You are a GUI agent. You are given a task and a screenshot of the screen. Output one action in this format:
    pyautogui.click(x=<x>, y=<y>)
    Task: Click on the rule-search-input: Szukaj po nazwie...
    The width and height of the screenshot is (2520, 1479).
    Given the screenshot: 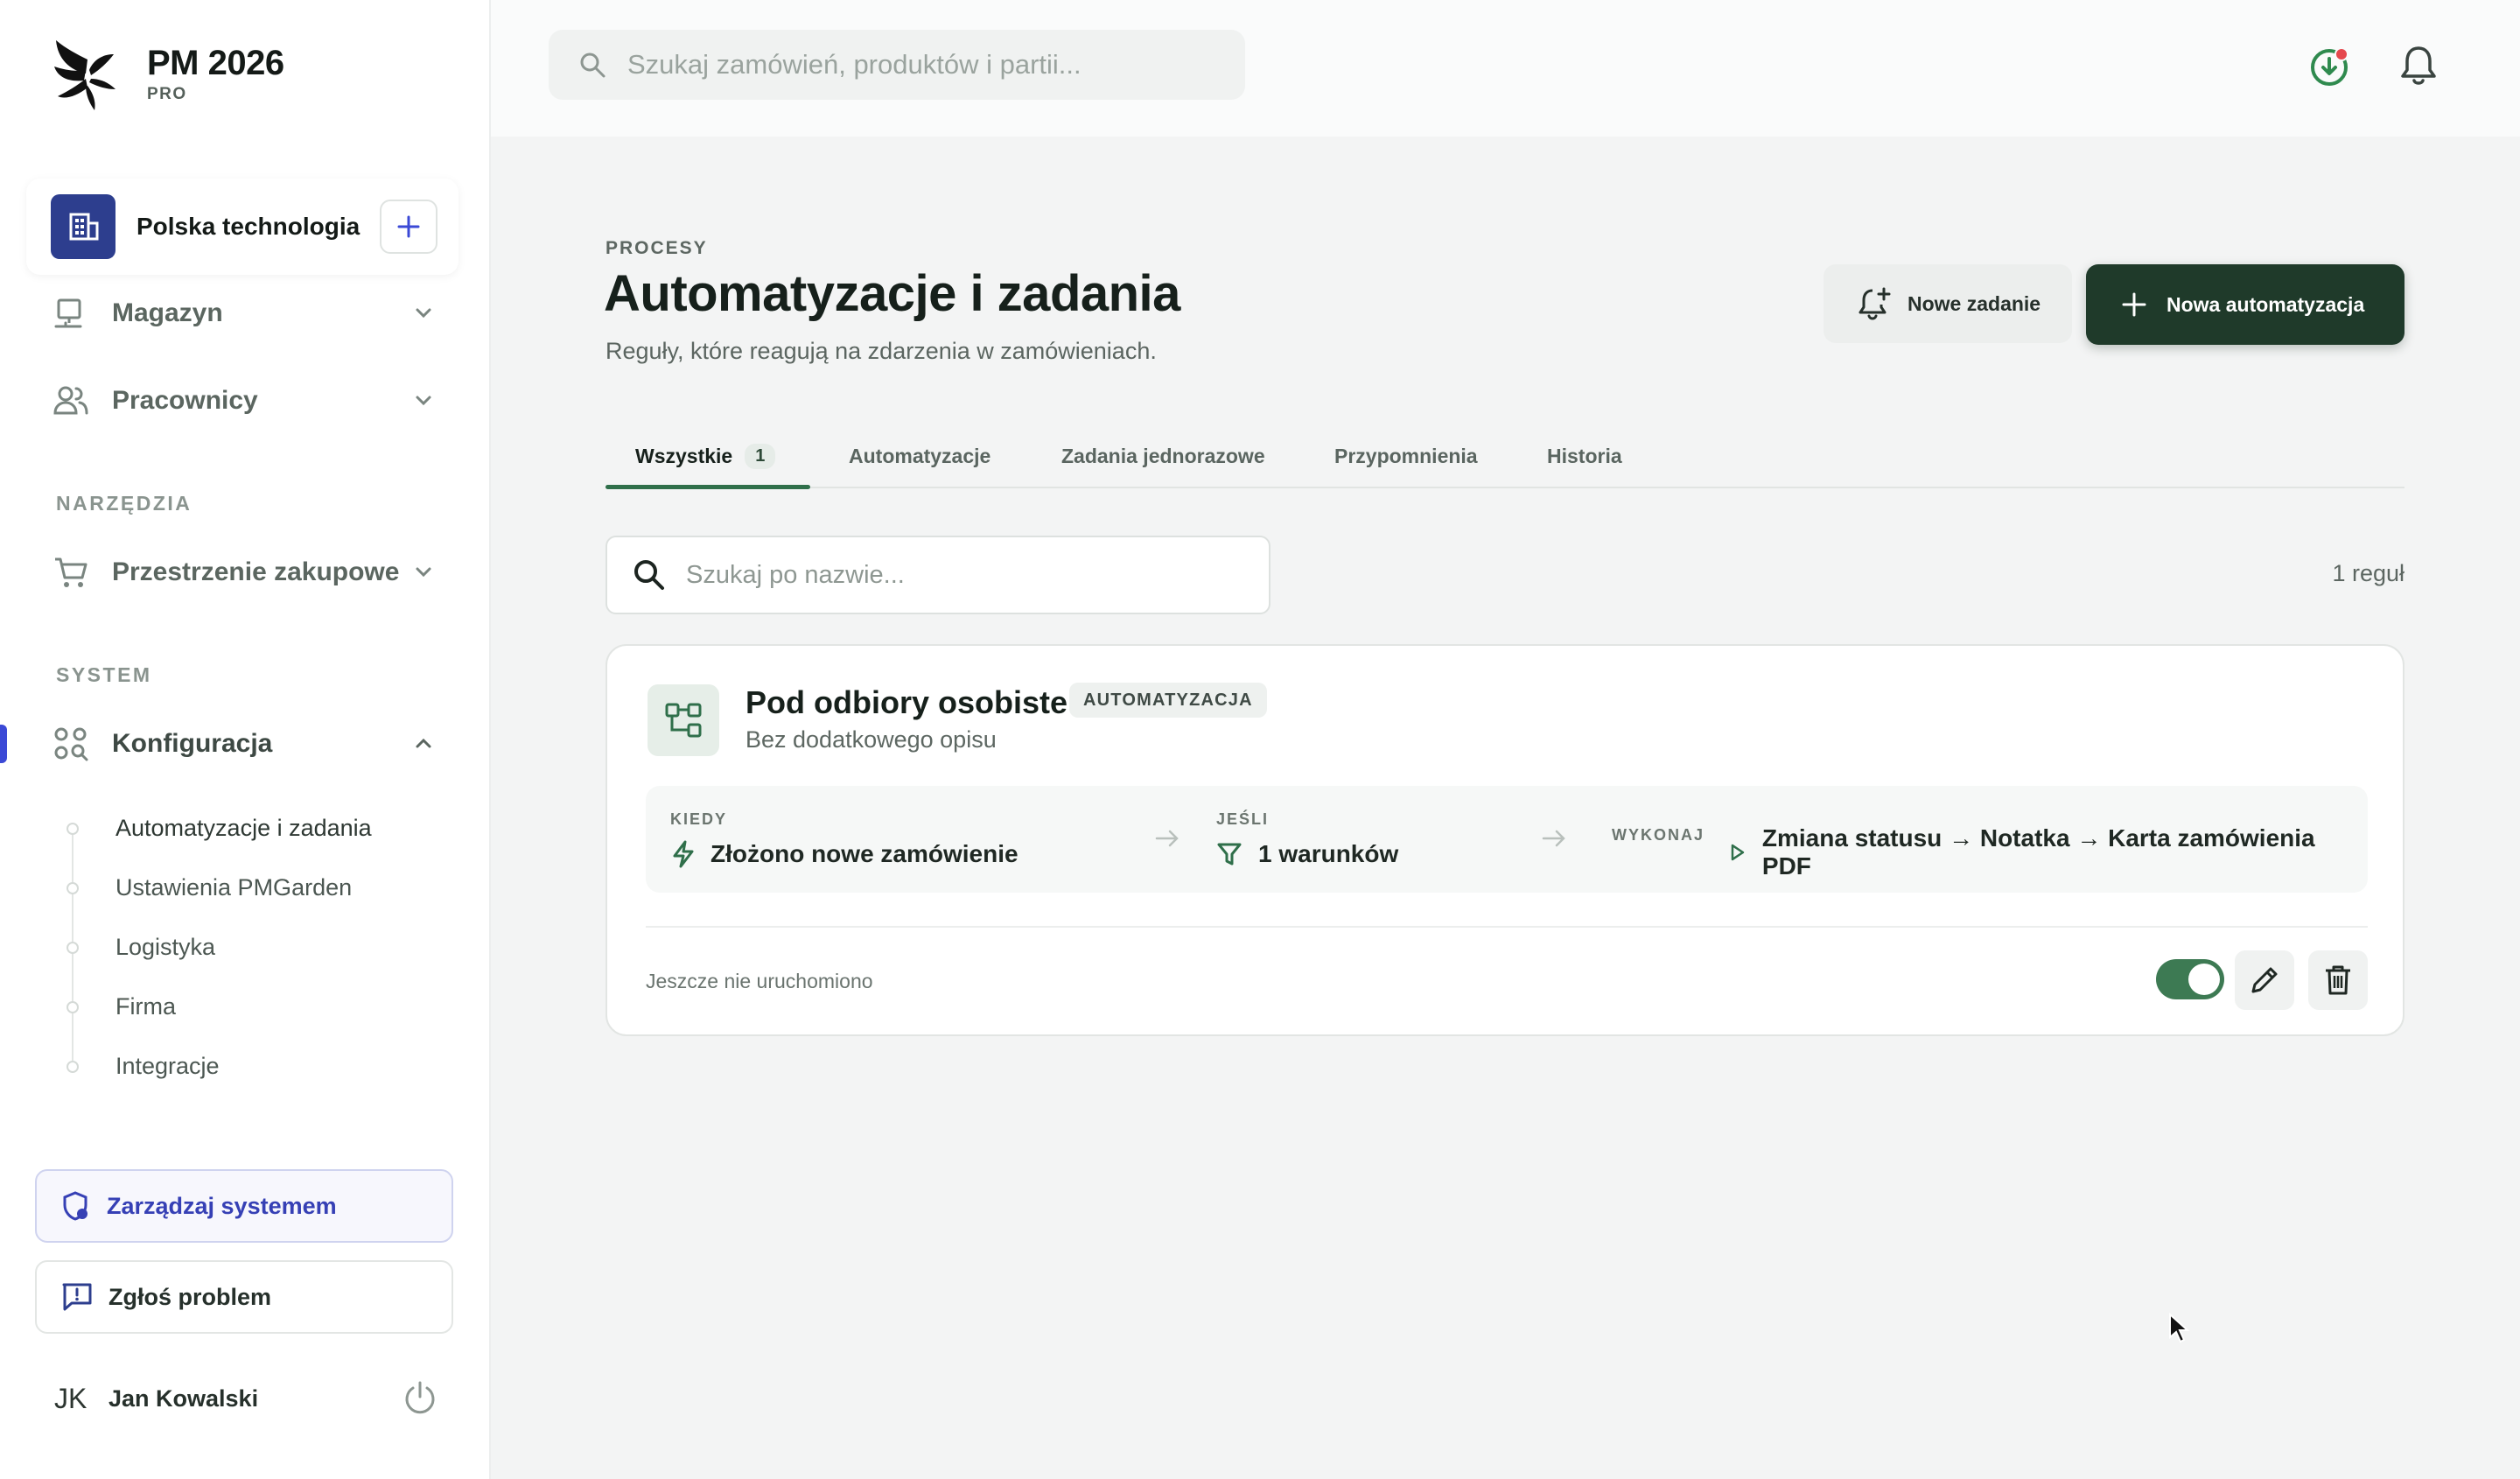 What is the action you would take?
    pyautogui.click(x=938, y=575)
    